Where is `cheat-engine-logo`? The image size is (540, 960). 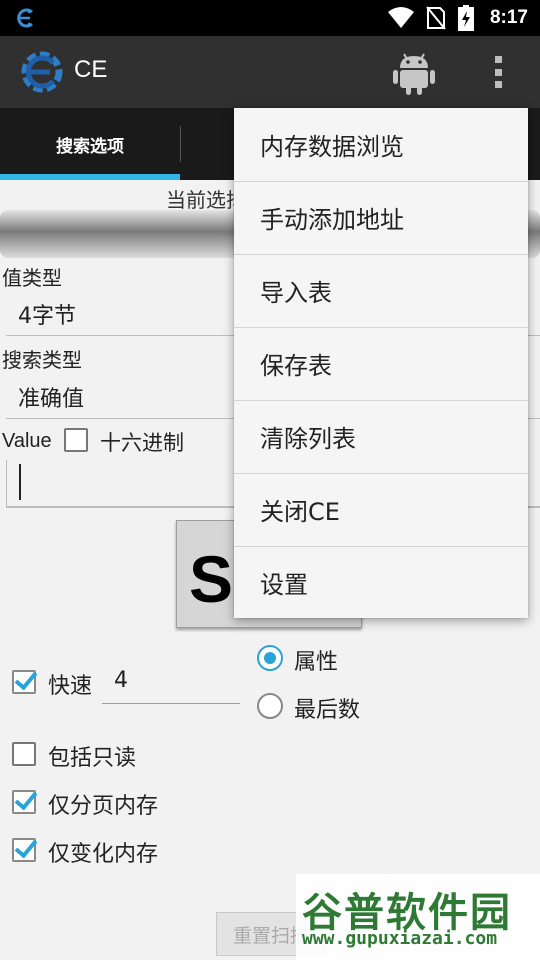 cheat-engine-logo is located at coordinates (42, 72).